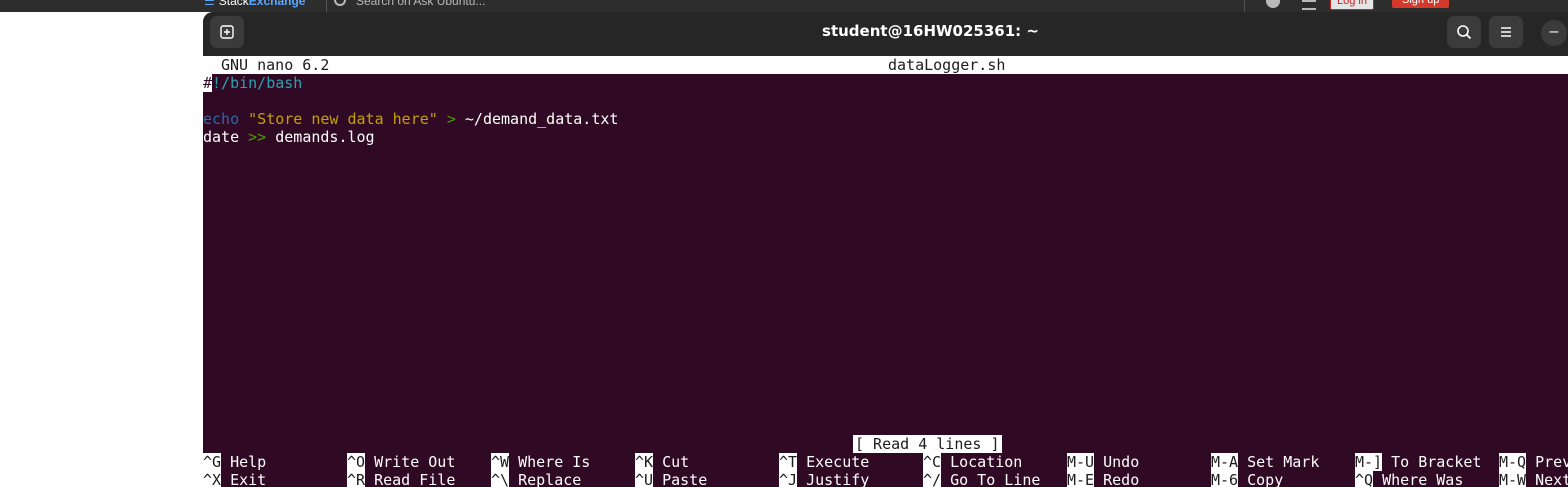 This screenshot has width=1568, height=487. Describe the element at coordinates (212, 479) in the screenshot. I see `shortcut-key: ^X` at that location.